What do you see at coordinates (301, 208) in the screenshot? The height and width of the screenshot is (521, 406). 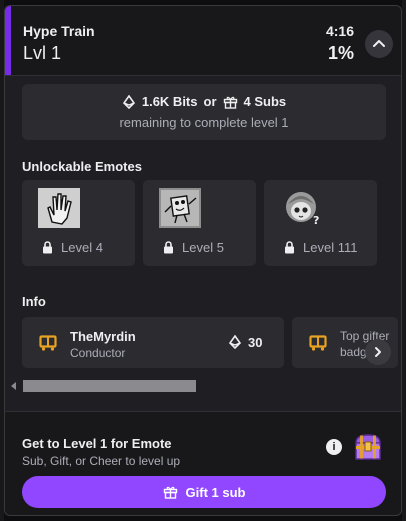 I see `anime-girl-emote-icon: ?` at bounding box center [301, 208].